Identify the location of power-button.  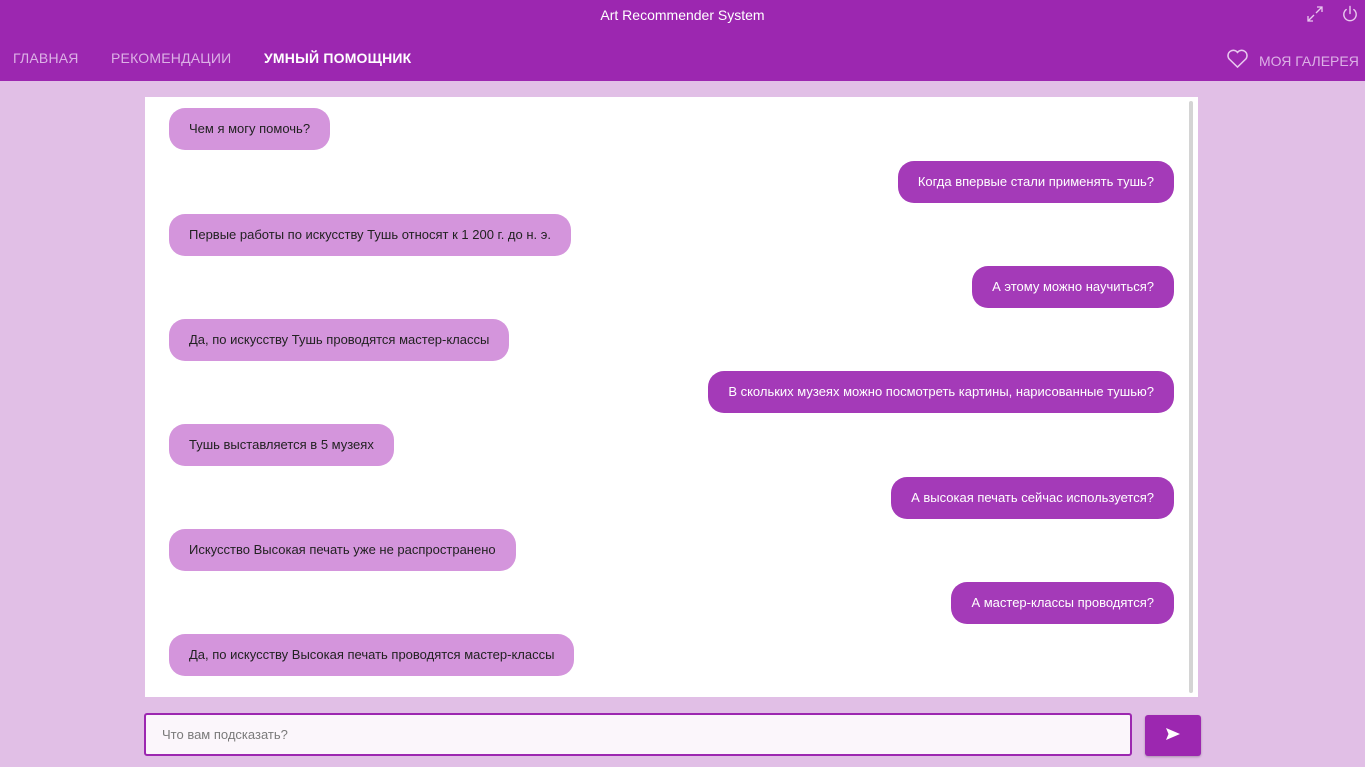
(1350, 16).